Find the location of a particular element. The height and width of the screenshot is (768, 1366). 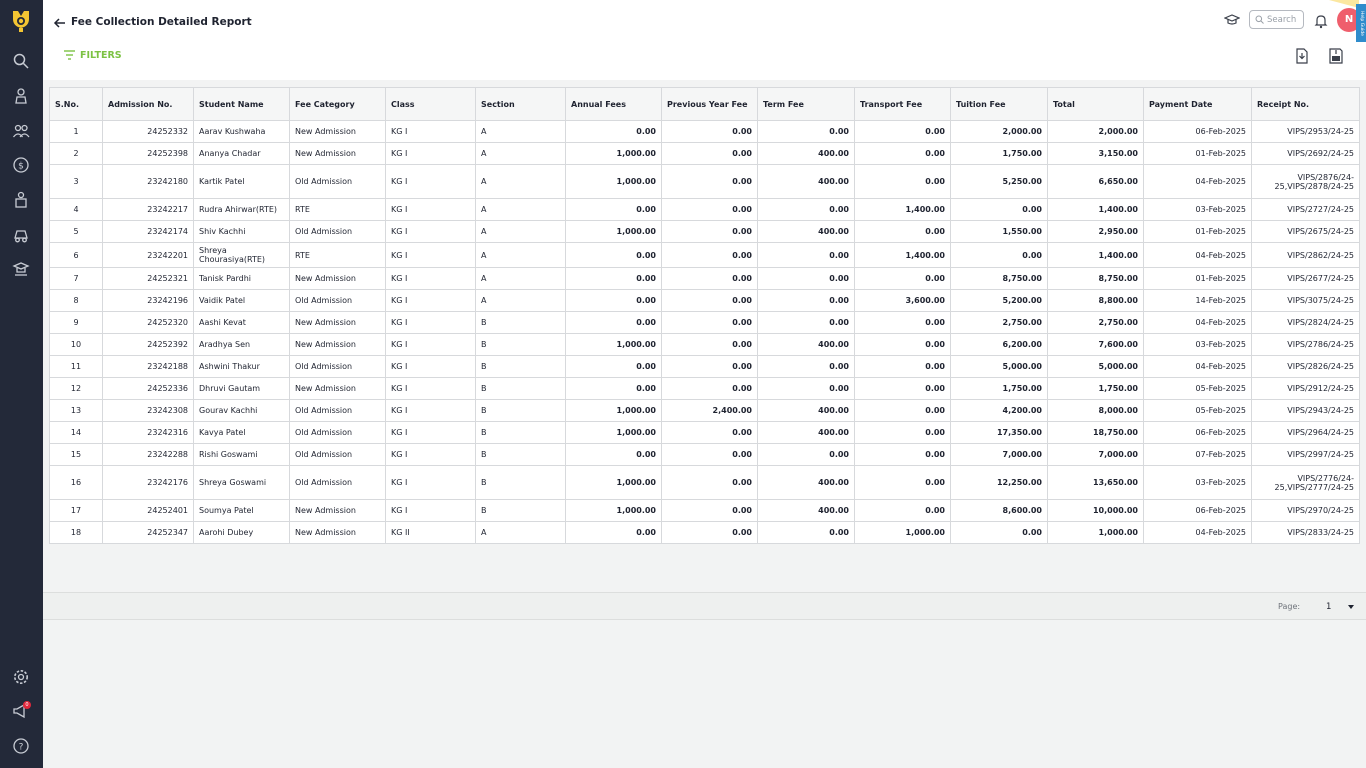

student-name-cell: Aarav Kushwaha is located at coordinates (241, 131).